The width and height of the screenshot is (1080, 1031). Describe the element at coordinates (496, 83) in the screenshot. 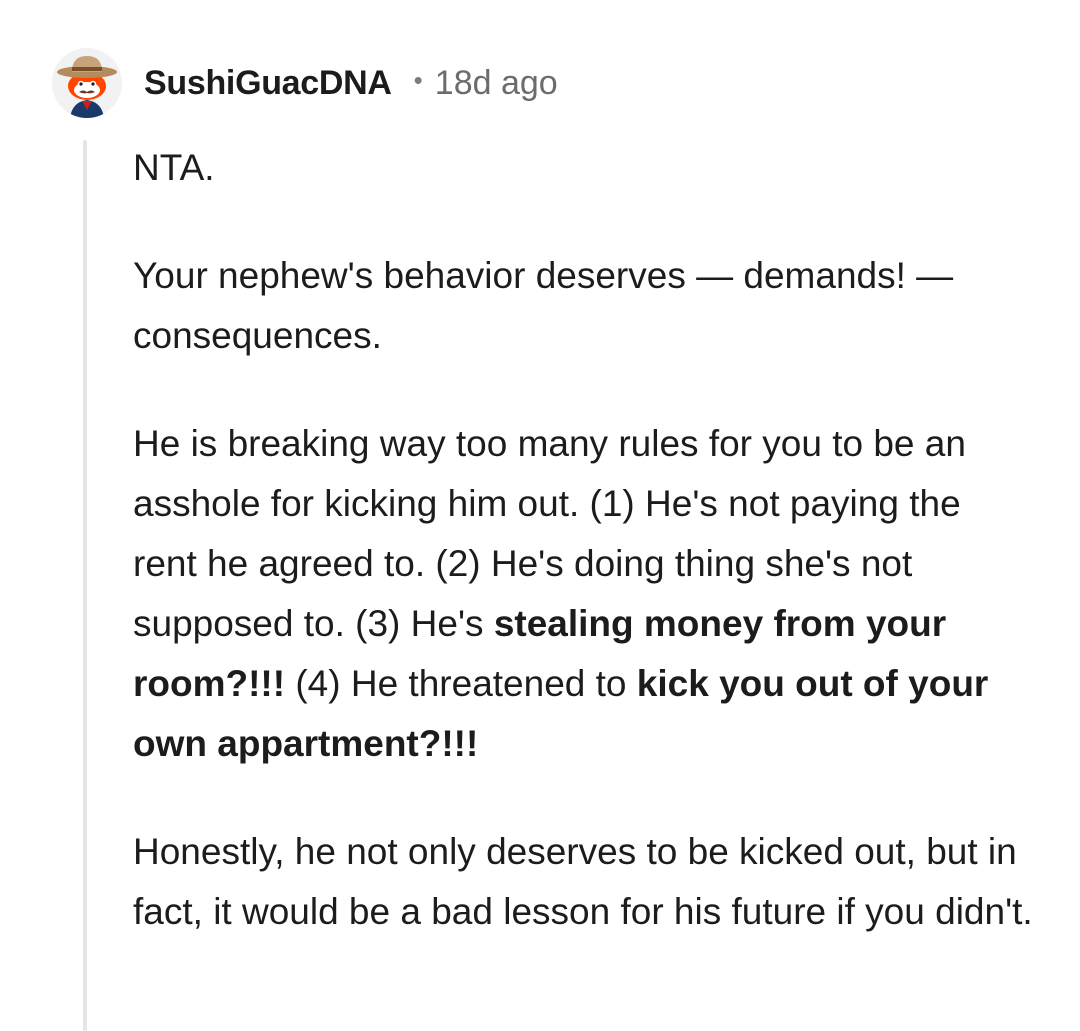

I see `comment-age: 18d ago` at that location.